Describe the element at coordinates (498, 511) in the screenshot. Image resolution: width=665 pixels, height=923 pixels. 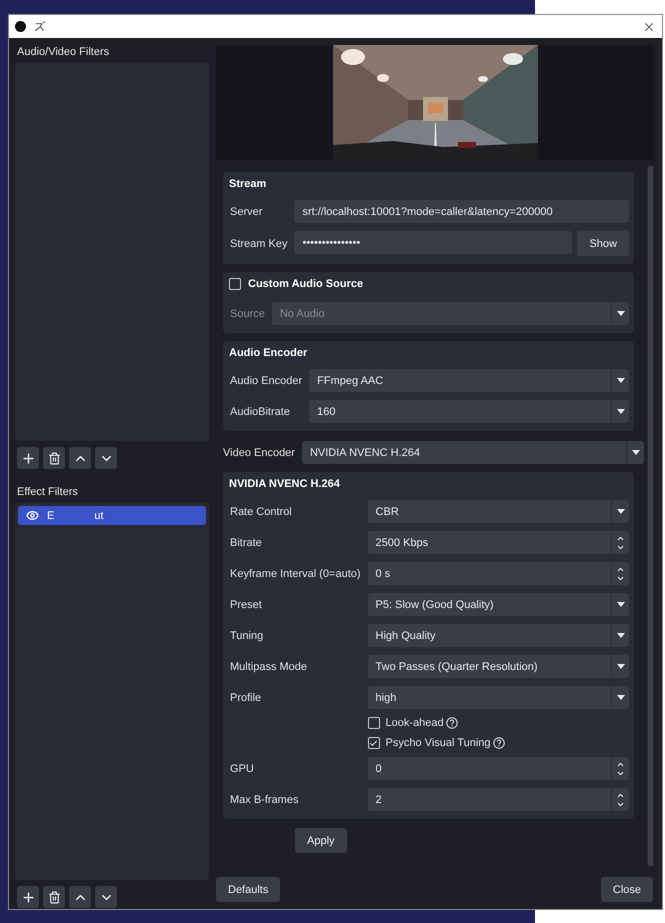
I see `dropdown: CBR` at that location.